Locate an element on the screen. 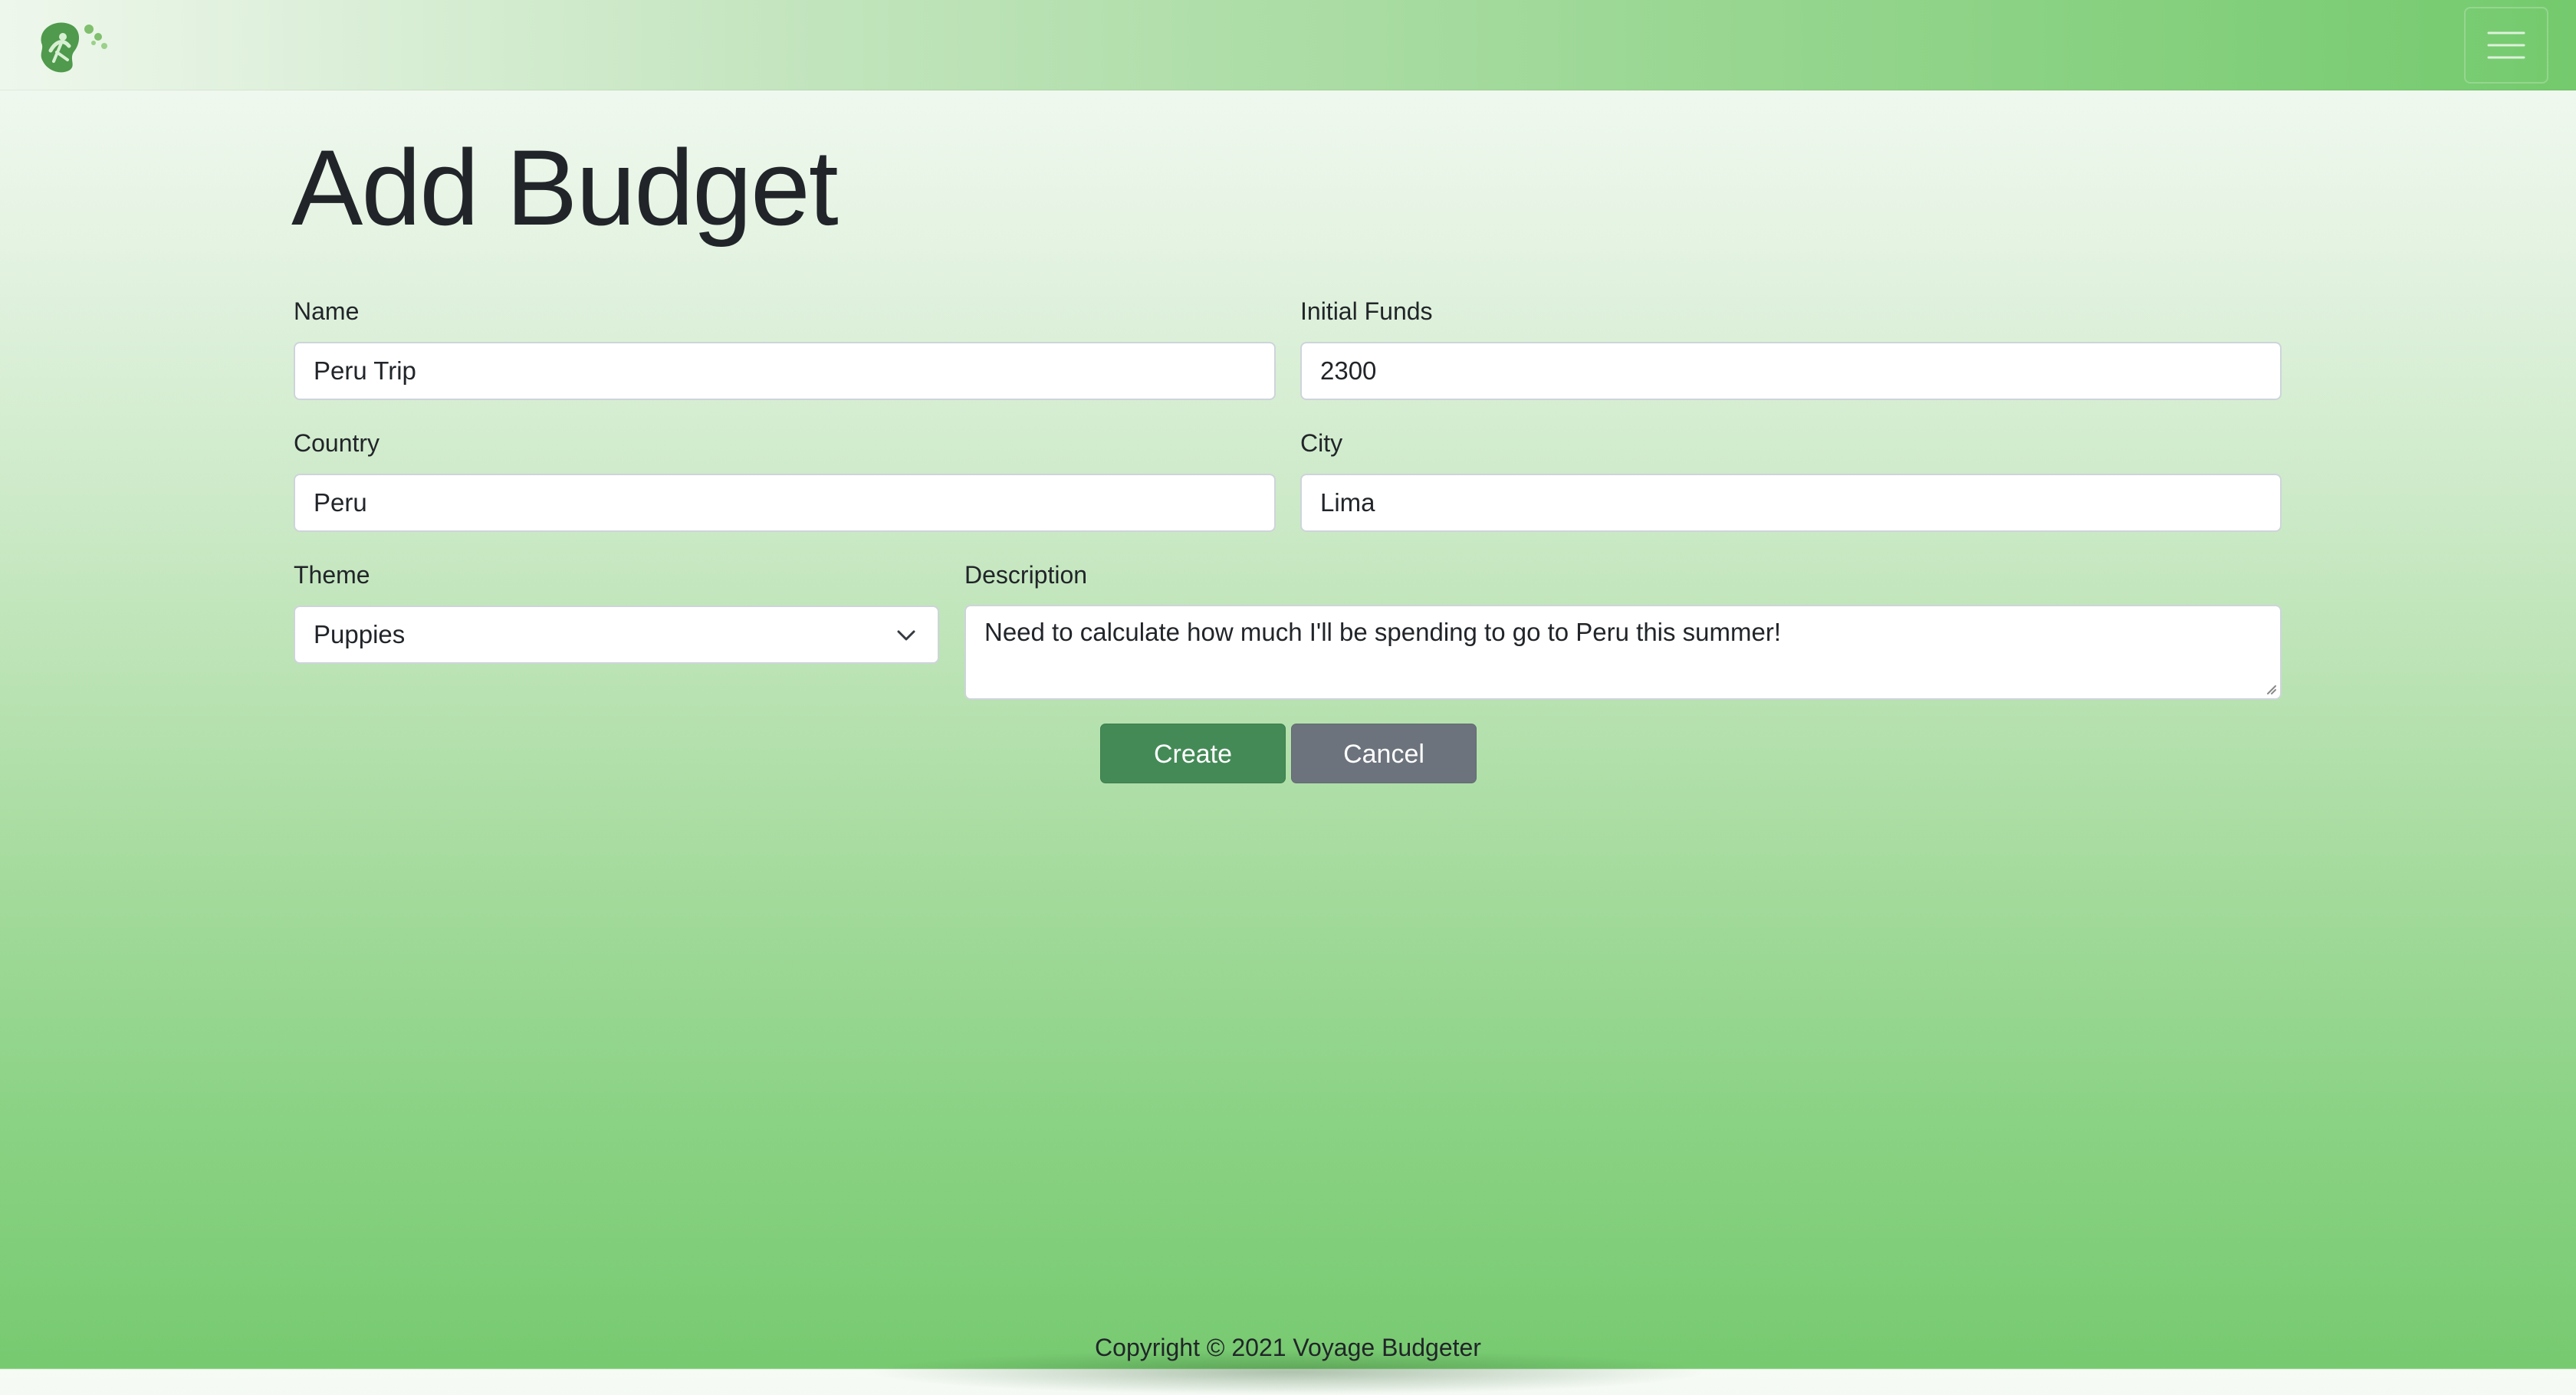 The image size is (2576, 1395). menu-toggle-button is located at coordinates (2506, 46).